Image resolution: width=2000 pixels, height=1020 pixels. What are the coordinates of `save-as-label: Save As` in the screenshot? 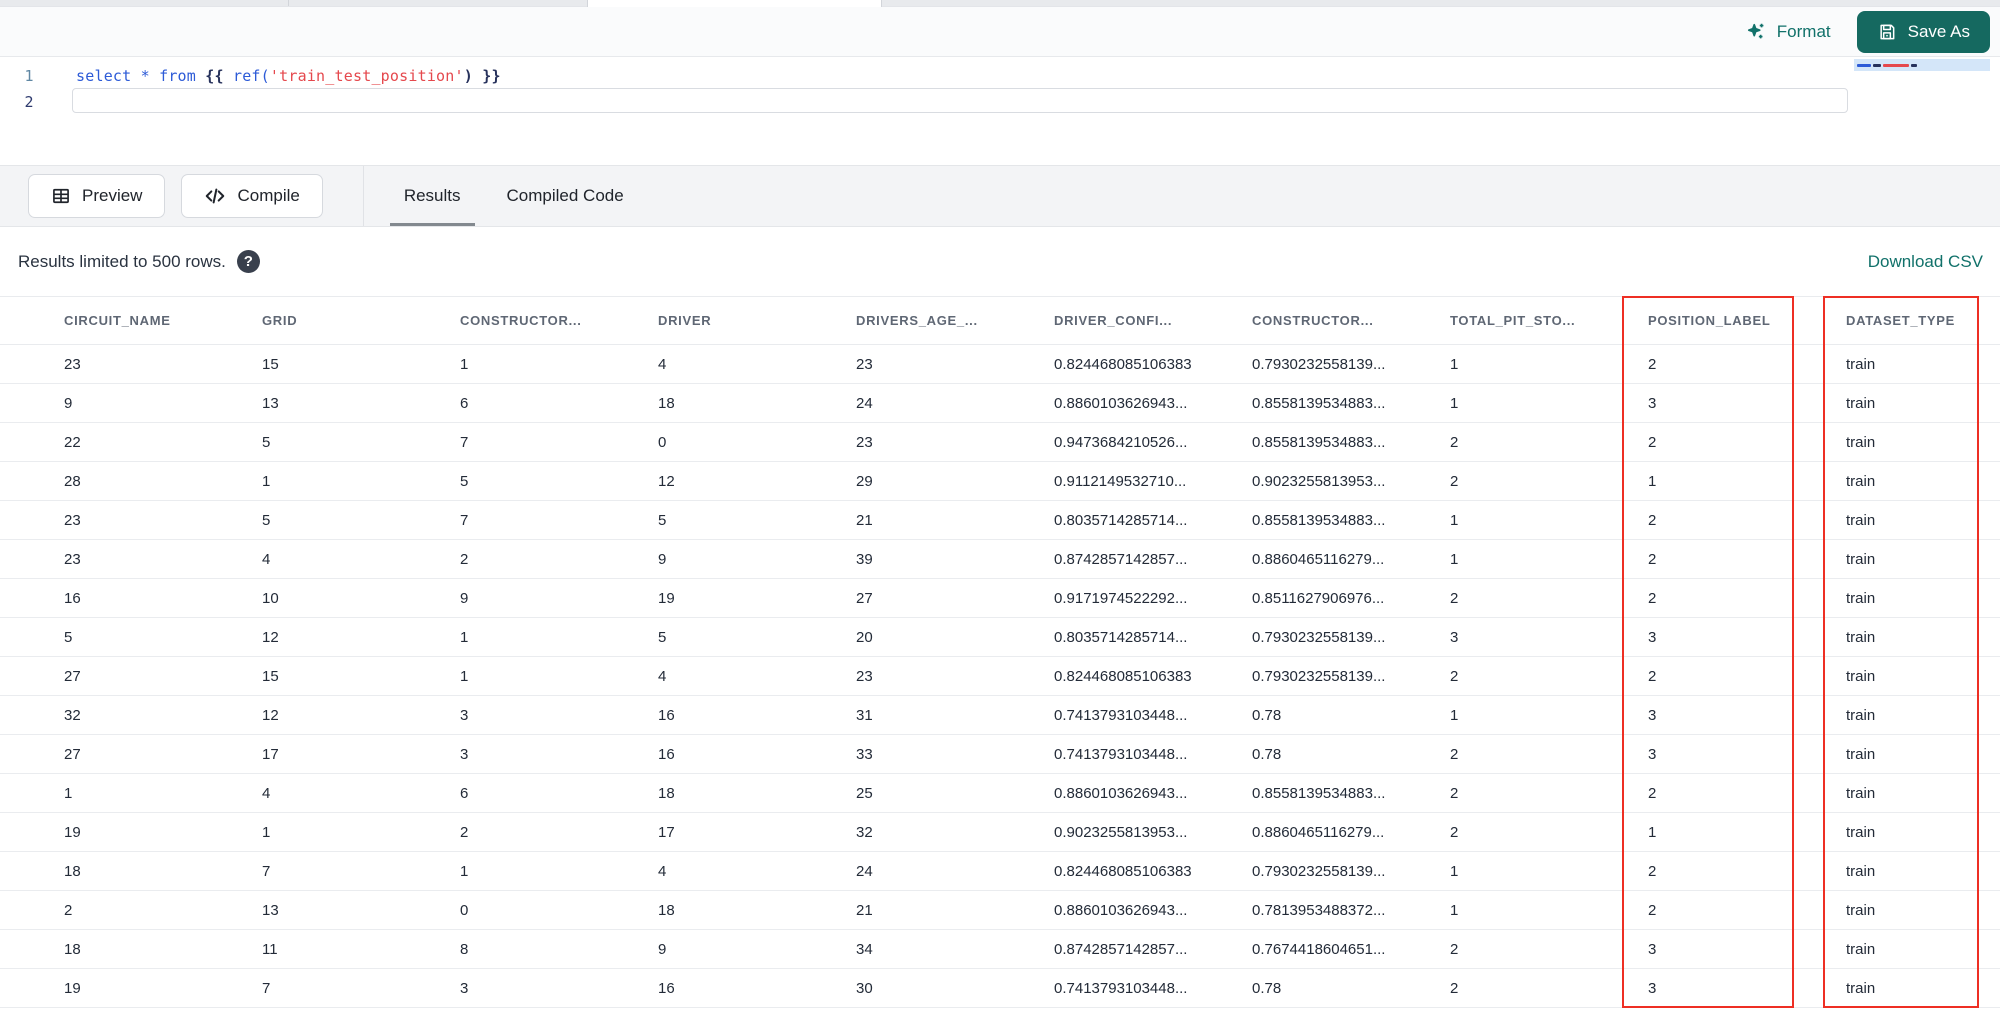 It's located at (1938, 31).